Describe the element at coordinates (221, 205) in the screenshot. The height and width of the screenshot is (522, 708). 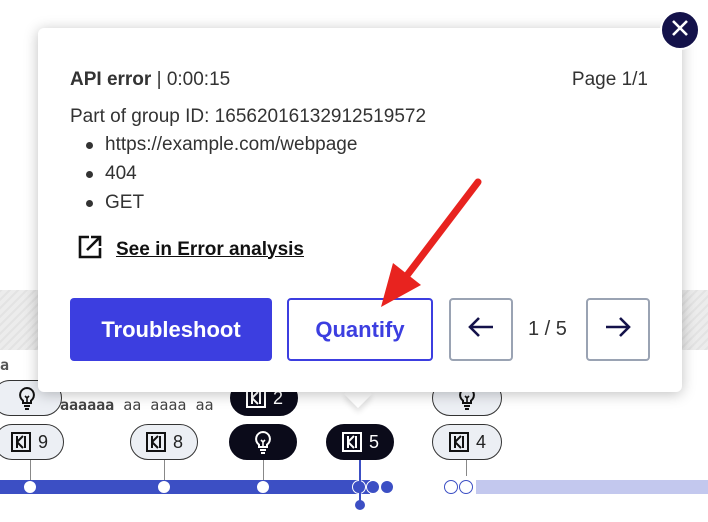
I see `detail-method: GET` at that location.